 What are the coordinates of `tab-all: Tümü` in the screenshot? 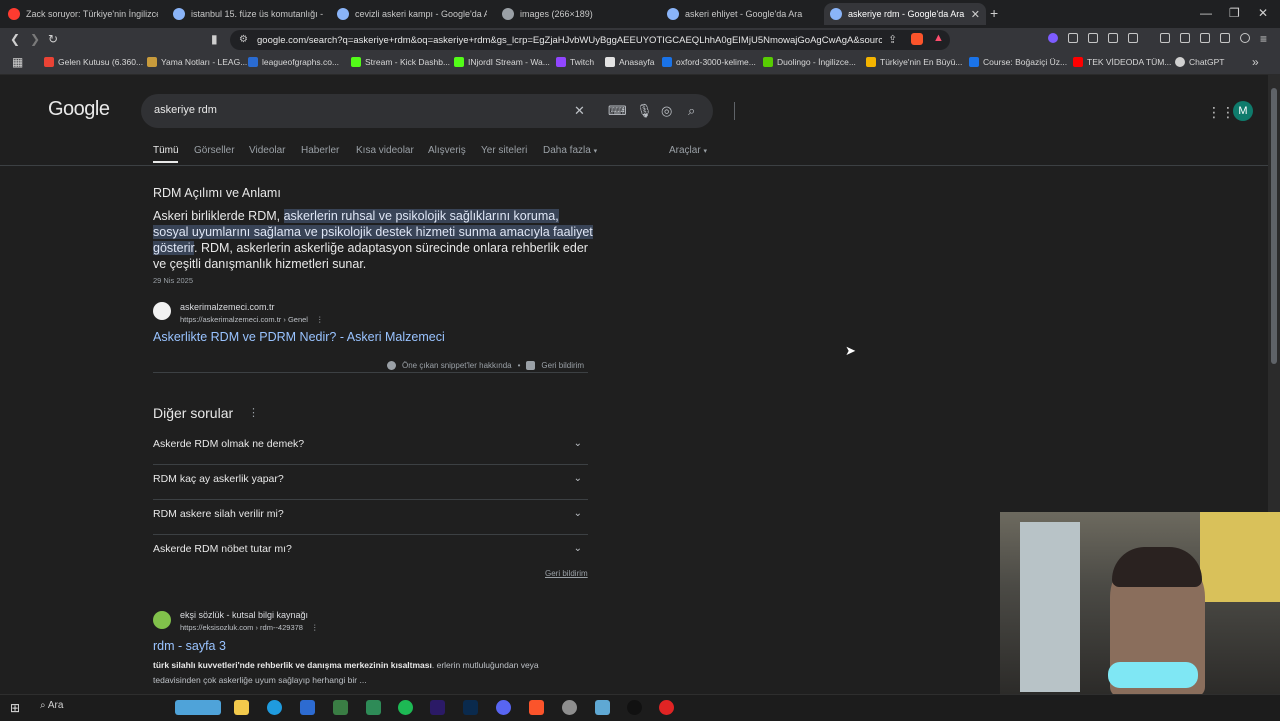 It's located at (166, 150).